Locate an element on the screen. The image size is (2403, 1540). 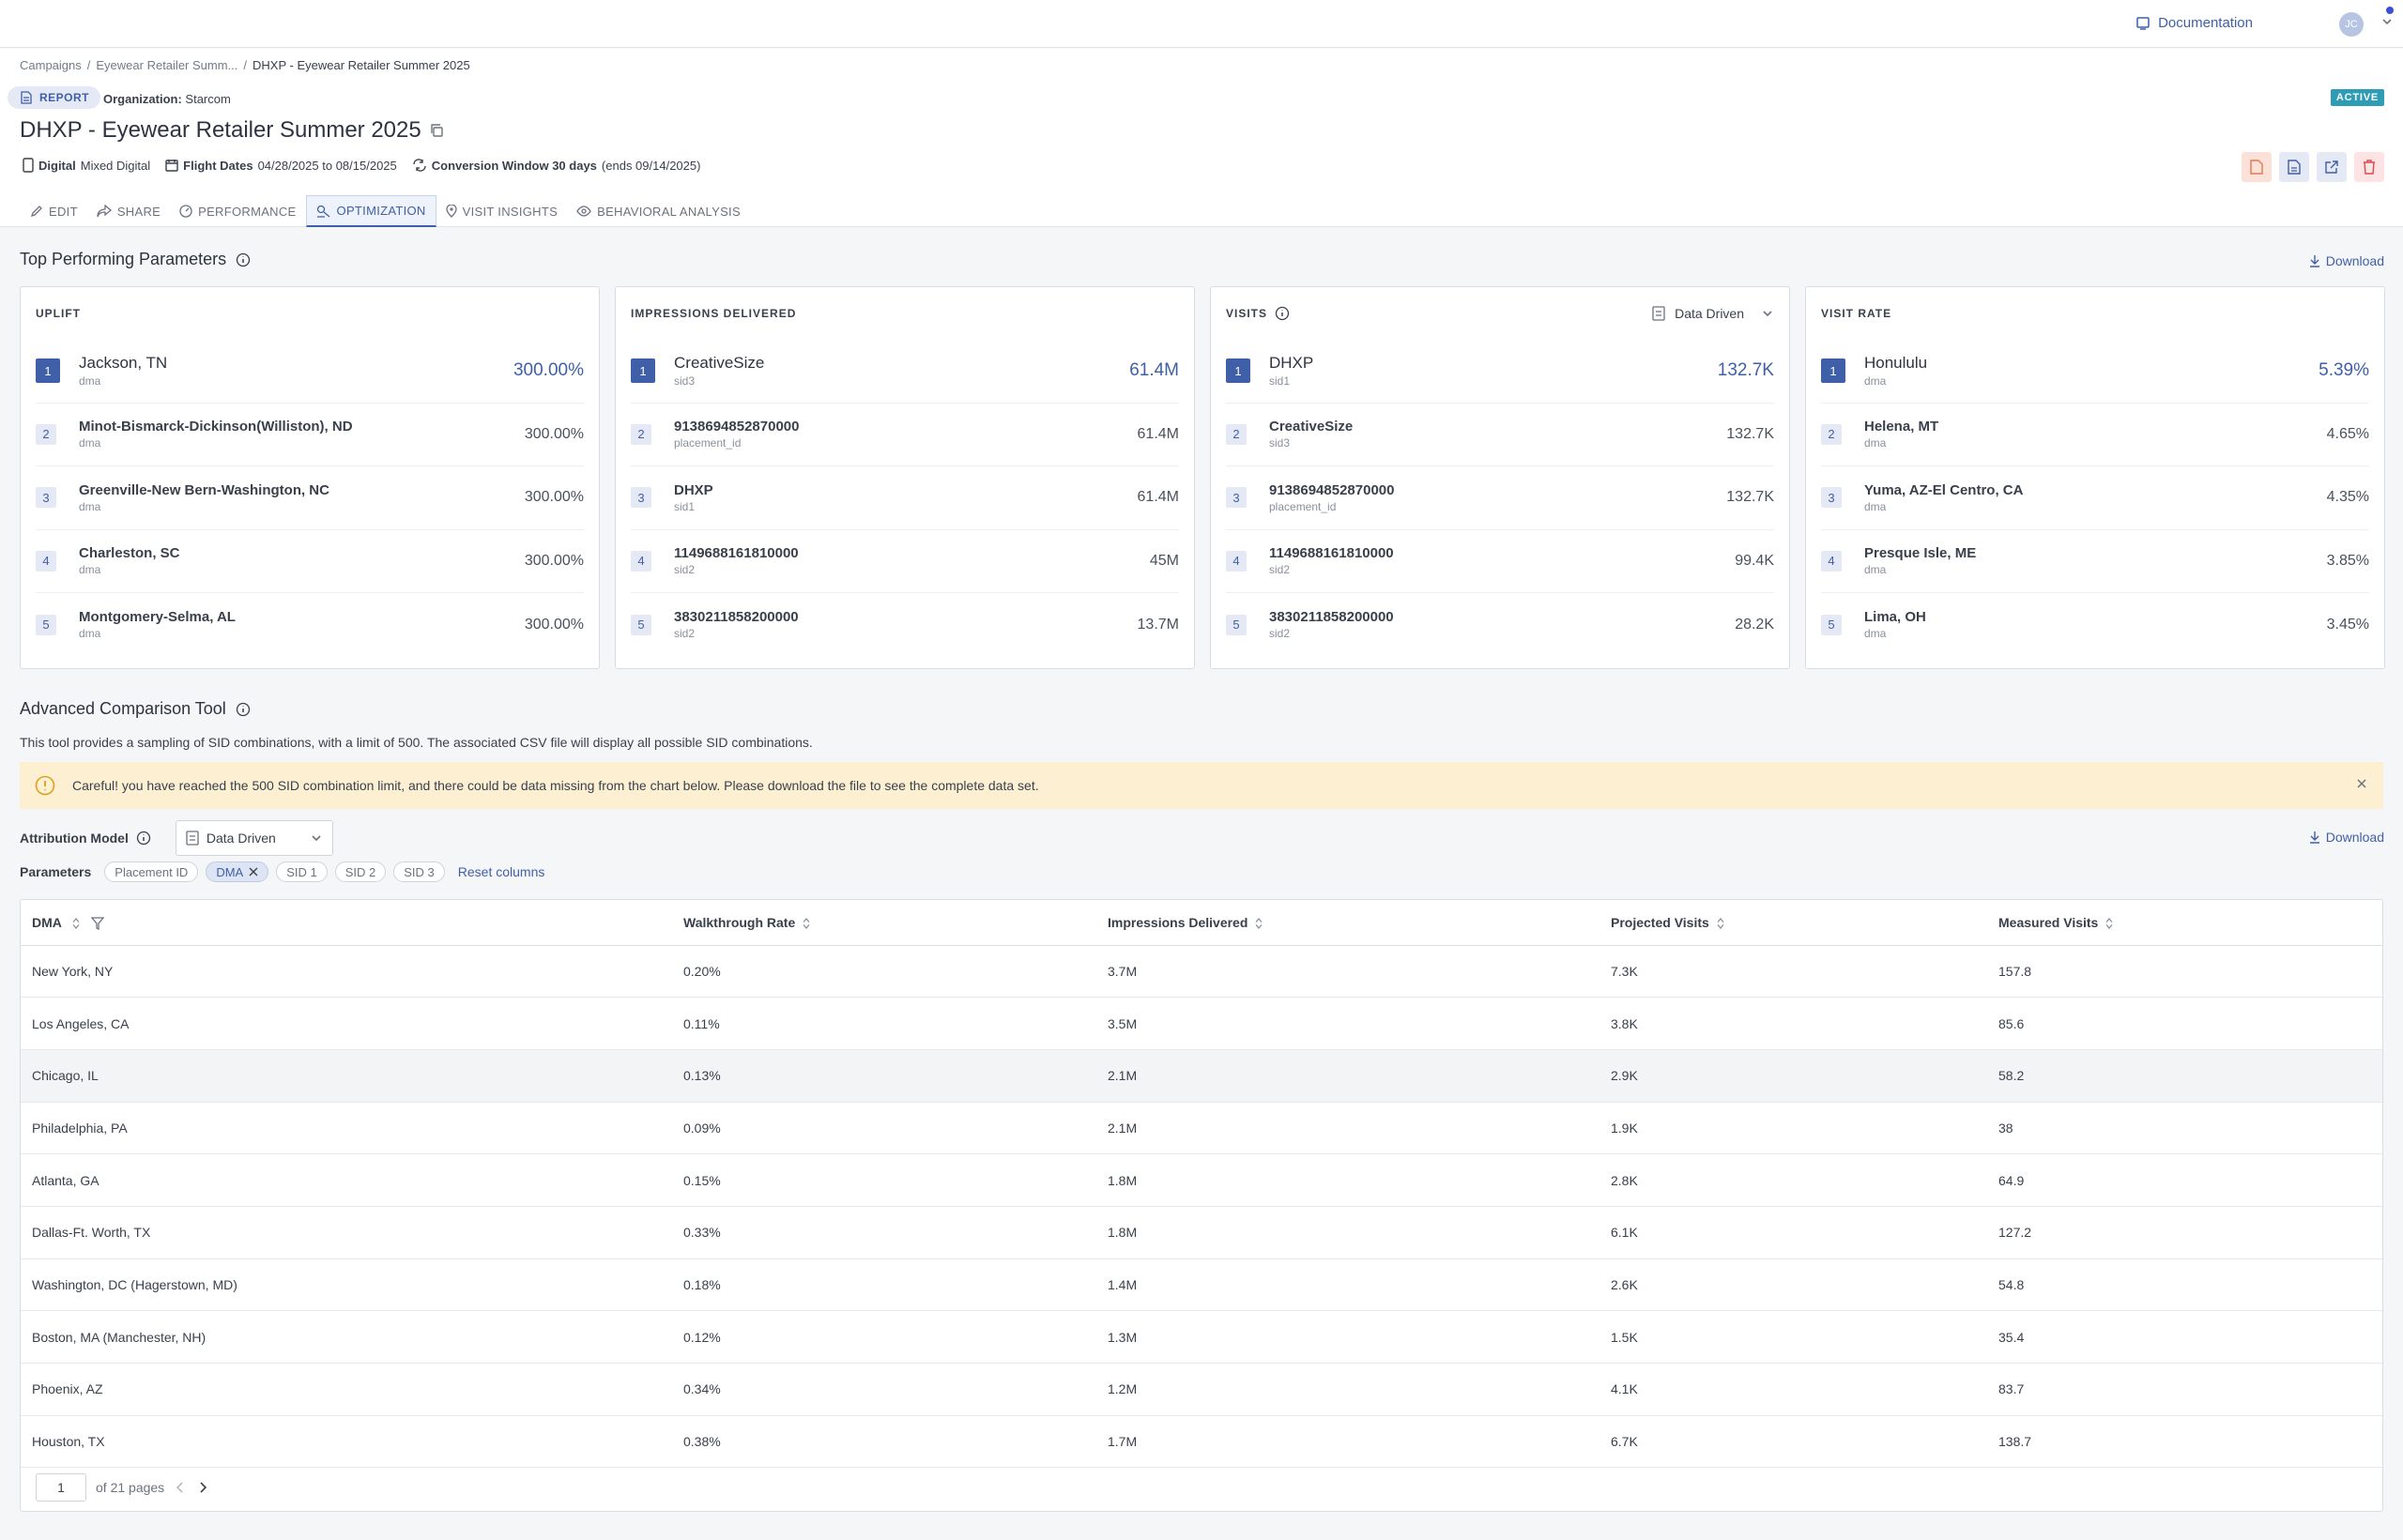
export-file-button is located at coordinates (2294, 167).